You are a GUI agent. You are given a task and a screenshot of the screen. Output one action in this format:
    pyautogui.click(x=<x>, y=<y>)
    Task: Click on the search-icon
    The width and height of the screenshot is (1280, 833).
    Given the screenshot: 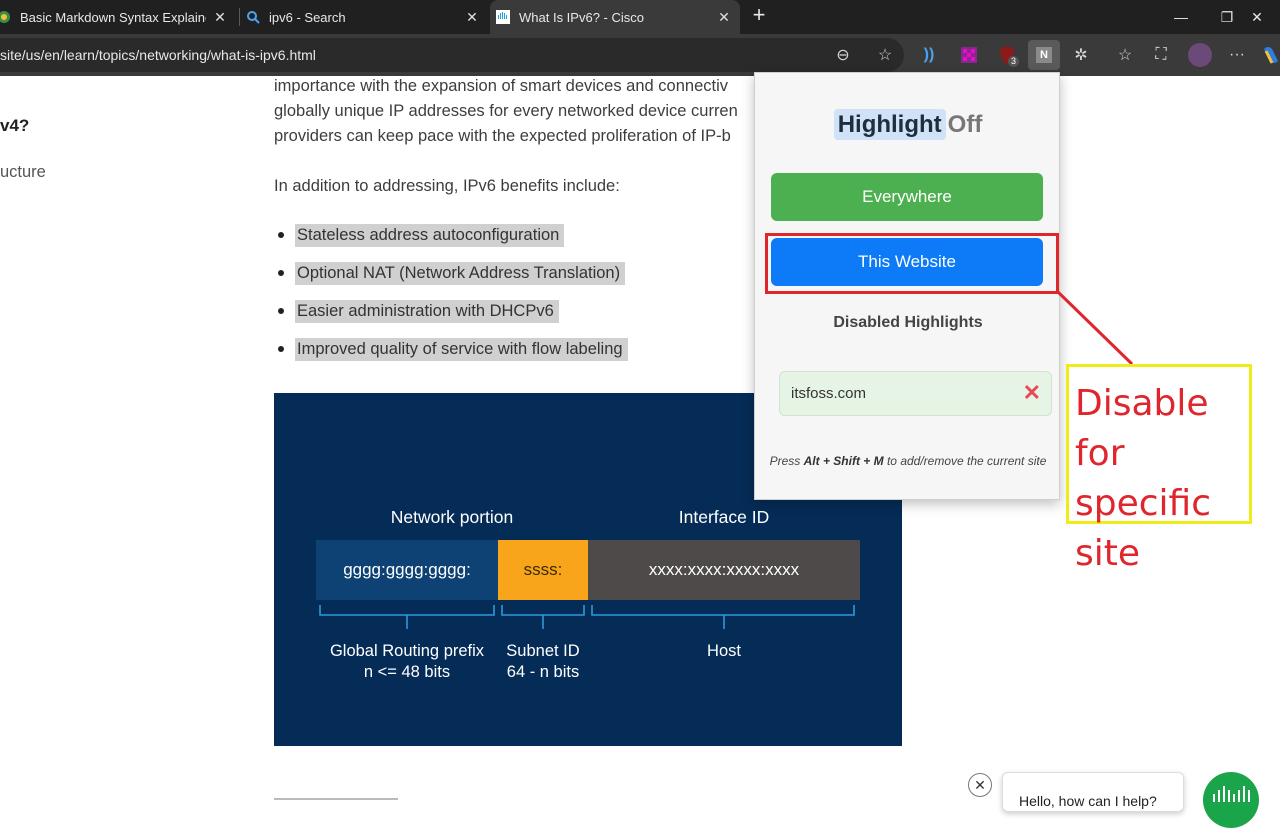 What is the action you would take?
    pyautogui.click(x=253, y=17)
    